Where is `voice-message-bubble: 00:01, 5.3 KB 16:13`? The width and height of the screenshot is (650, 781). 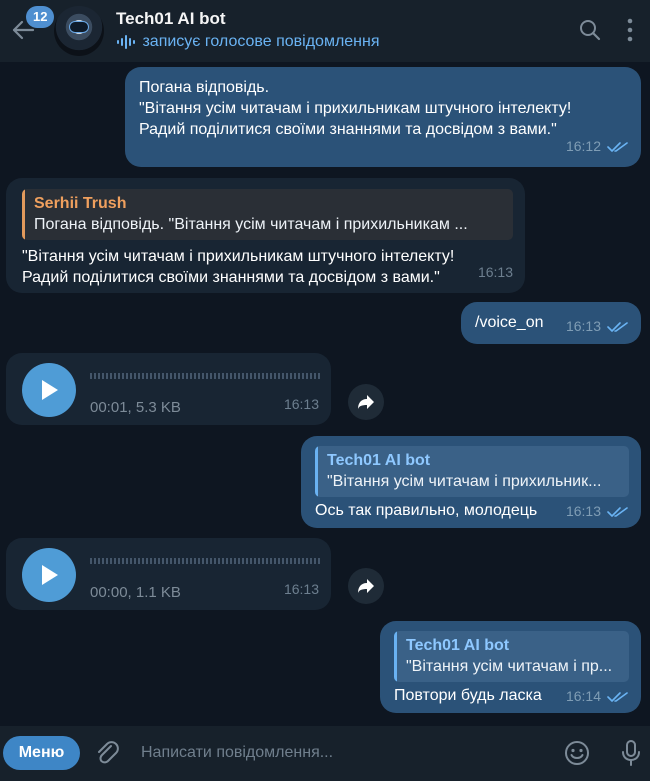
voice-message-bubble: 00:01, 5.3 KB 16:13 is located at coordinates (168, 389).